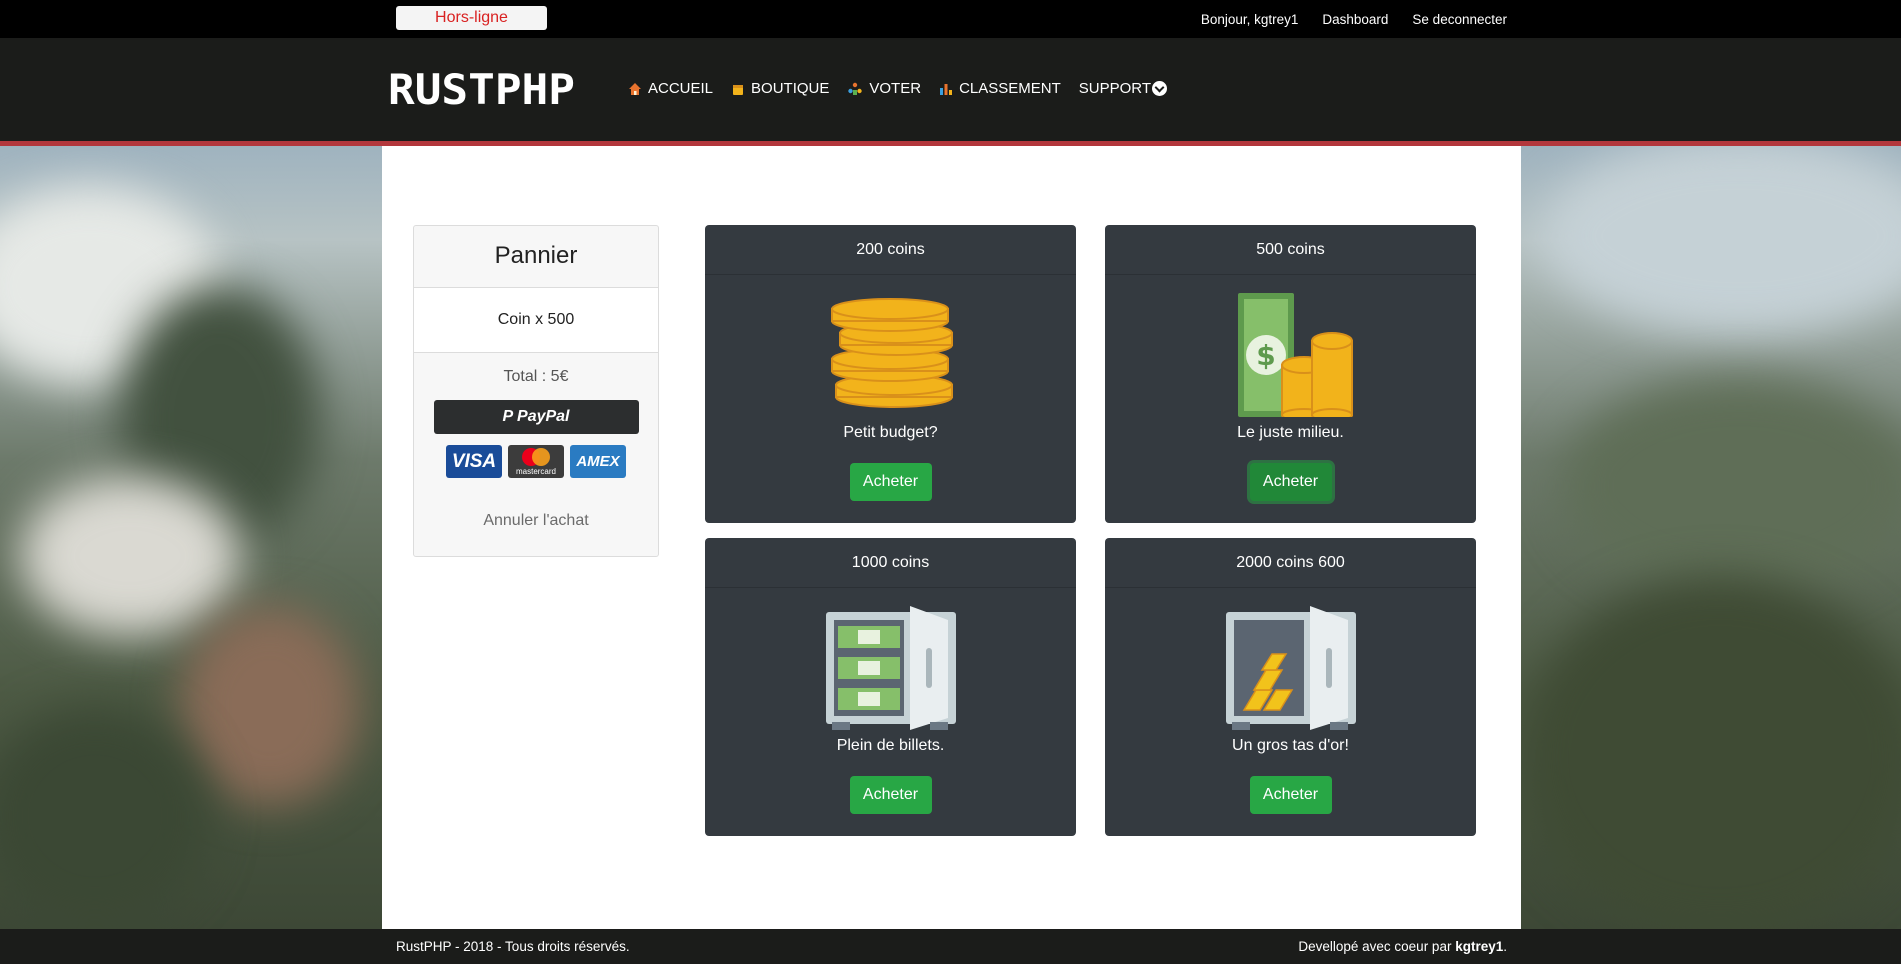 This screenshot has width=1901, height=964. Describe the element at coordinates (1115, 88) in the screenshot. I see `nav-support-label: SUPPORT` at that location.